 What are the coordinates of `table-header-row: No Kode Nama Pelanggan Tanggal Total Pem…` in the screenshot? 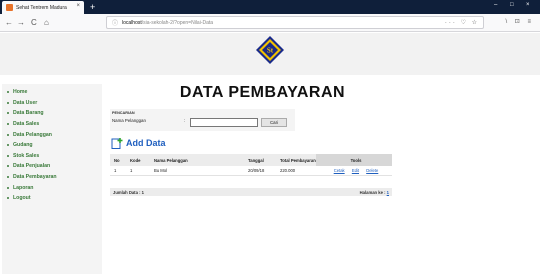 It's located at (251, 160).